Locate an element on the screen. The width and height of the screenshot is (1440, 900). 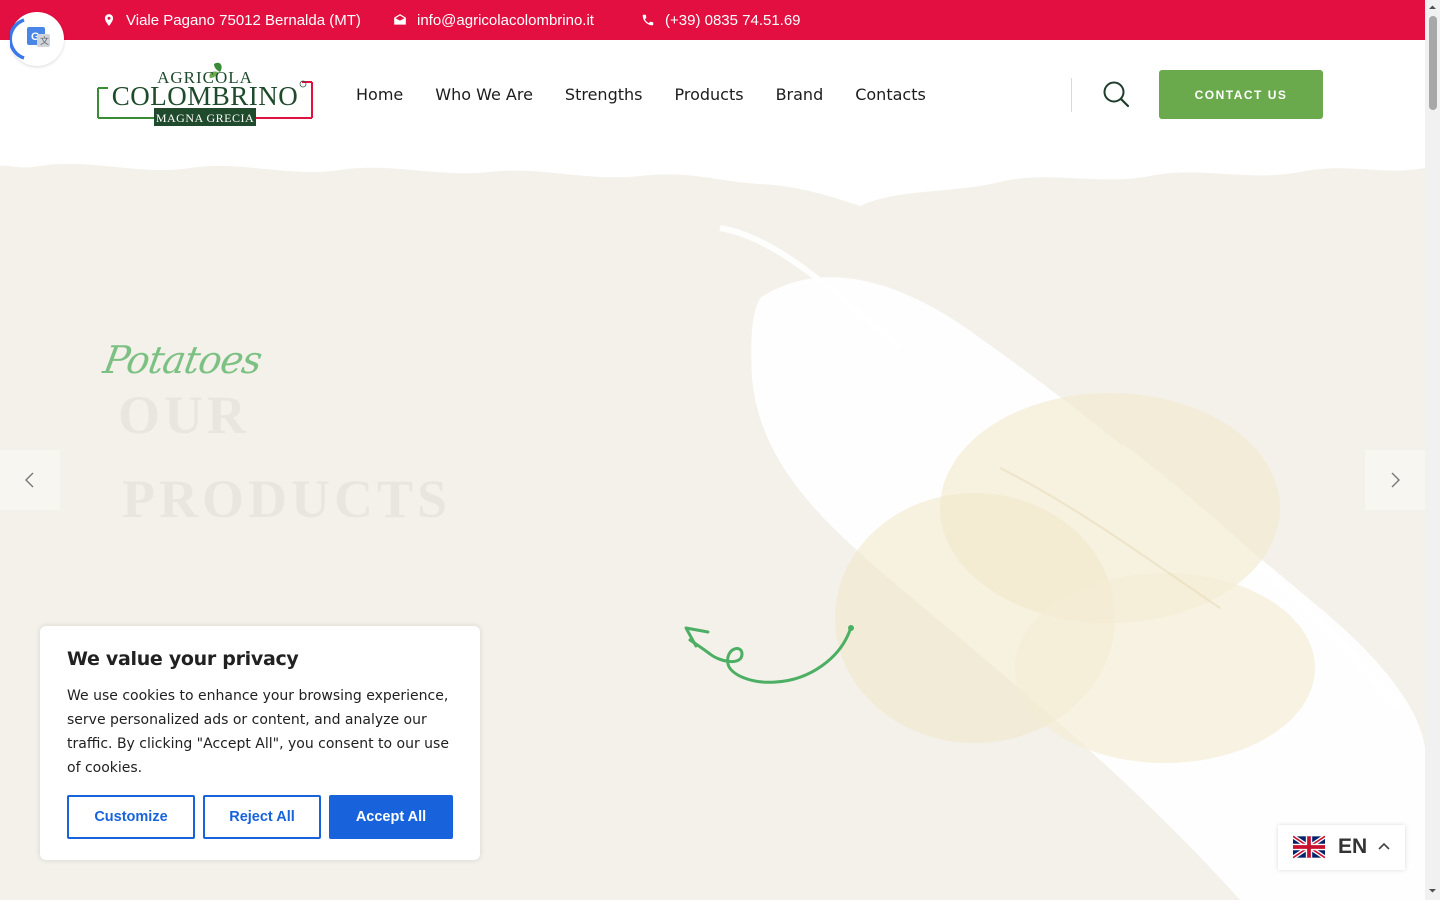
language-code: EN is located at coordinates (1353, 846).